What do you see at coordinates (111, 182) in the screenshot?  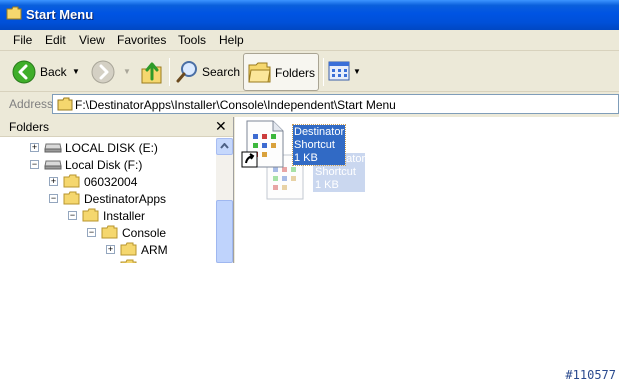 I see `tree-item-label: 06032004` at bounding box center [111, 182].